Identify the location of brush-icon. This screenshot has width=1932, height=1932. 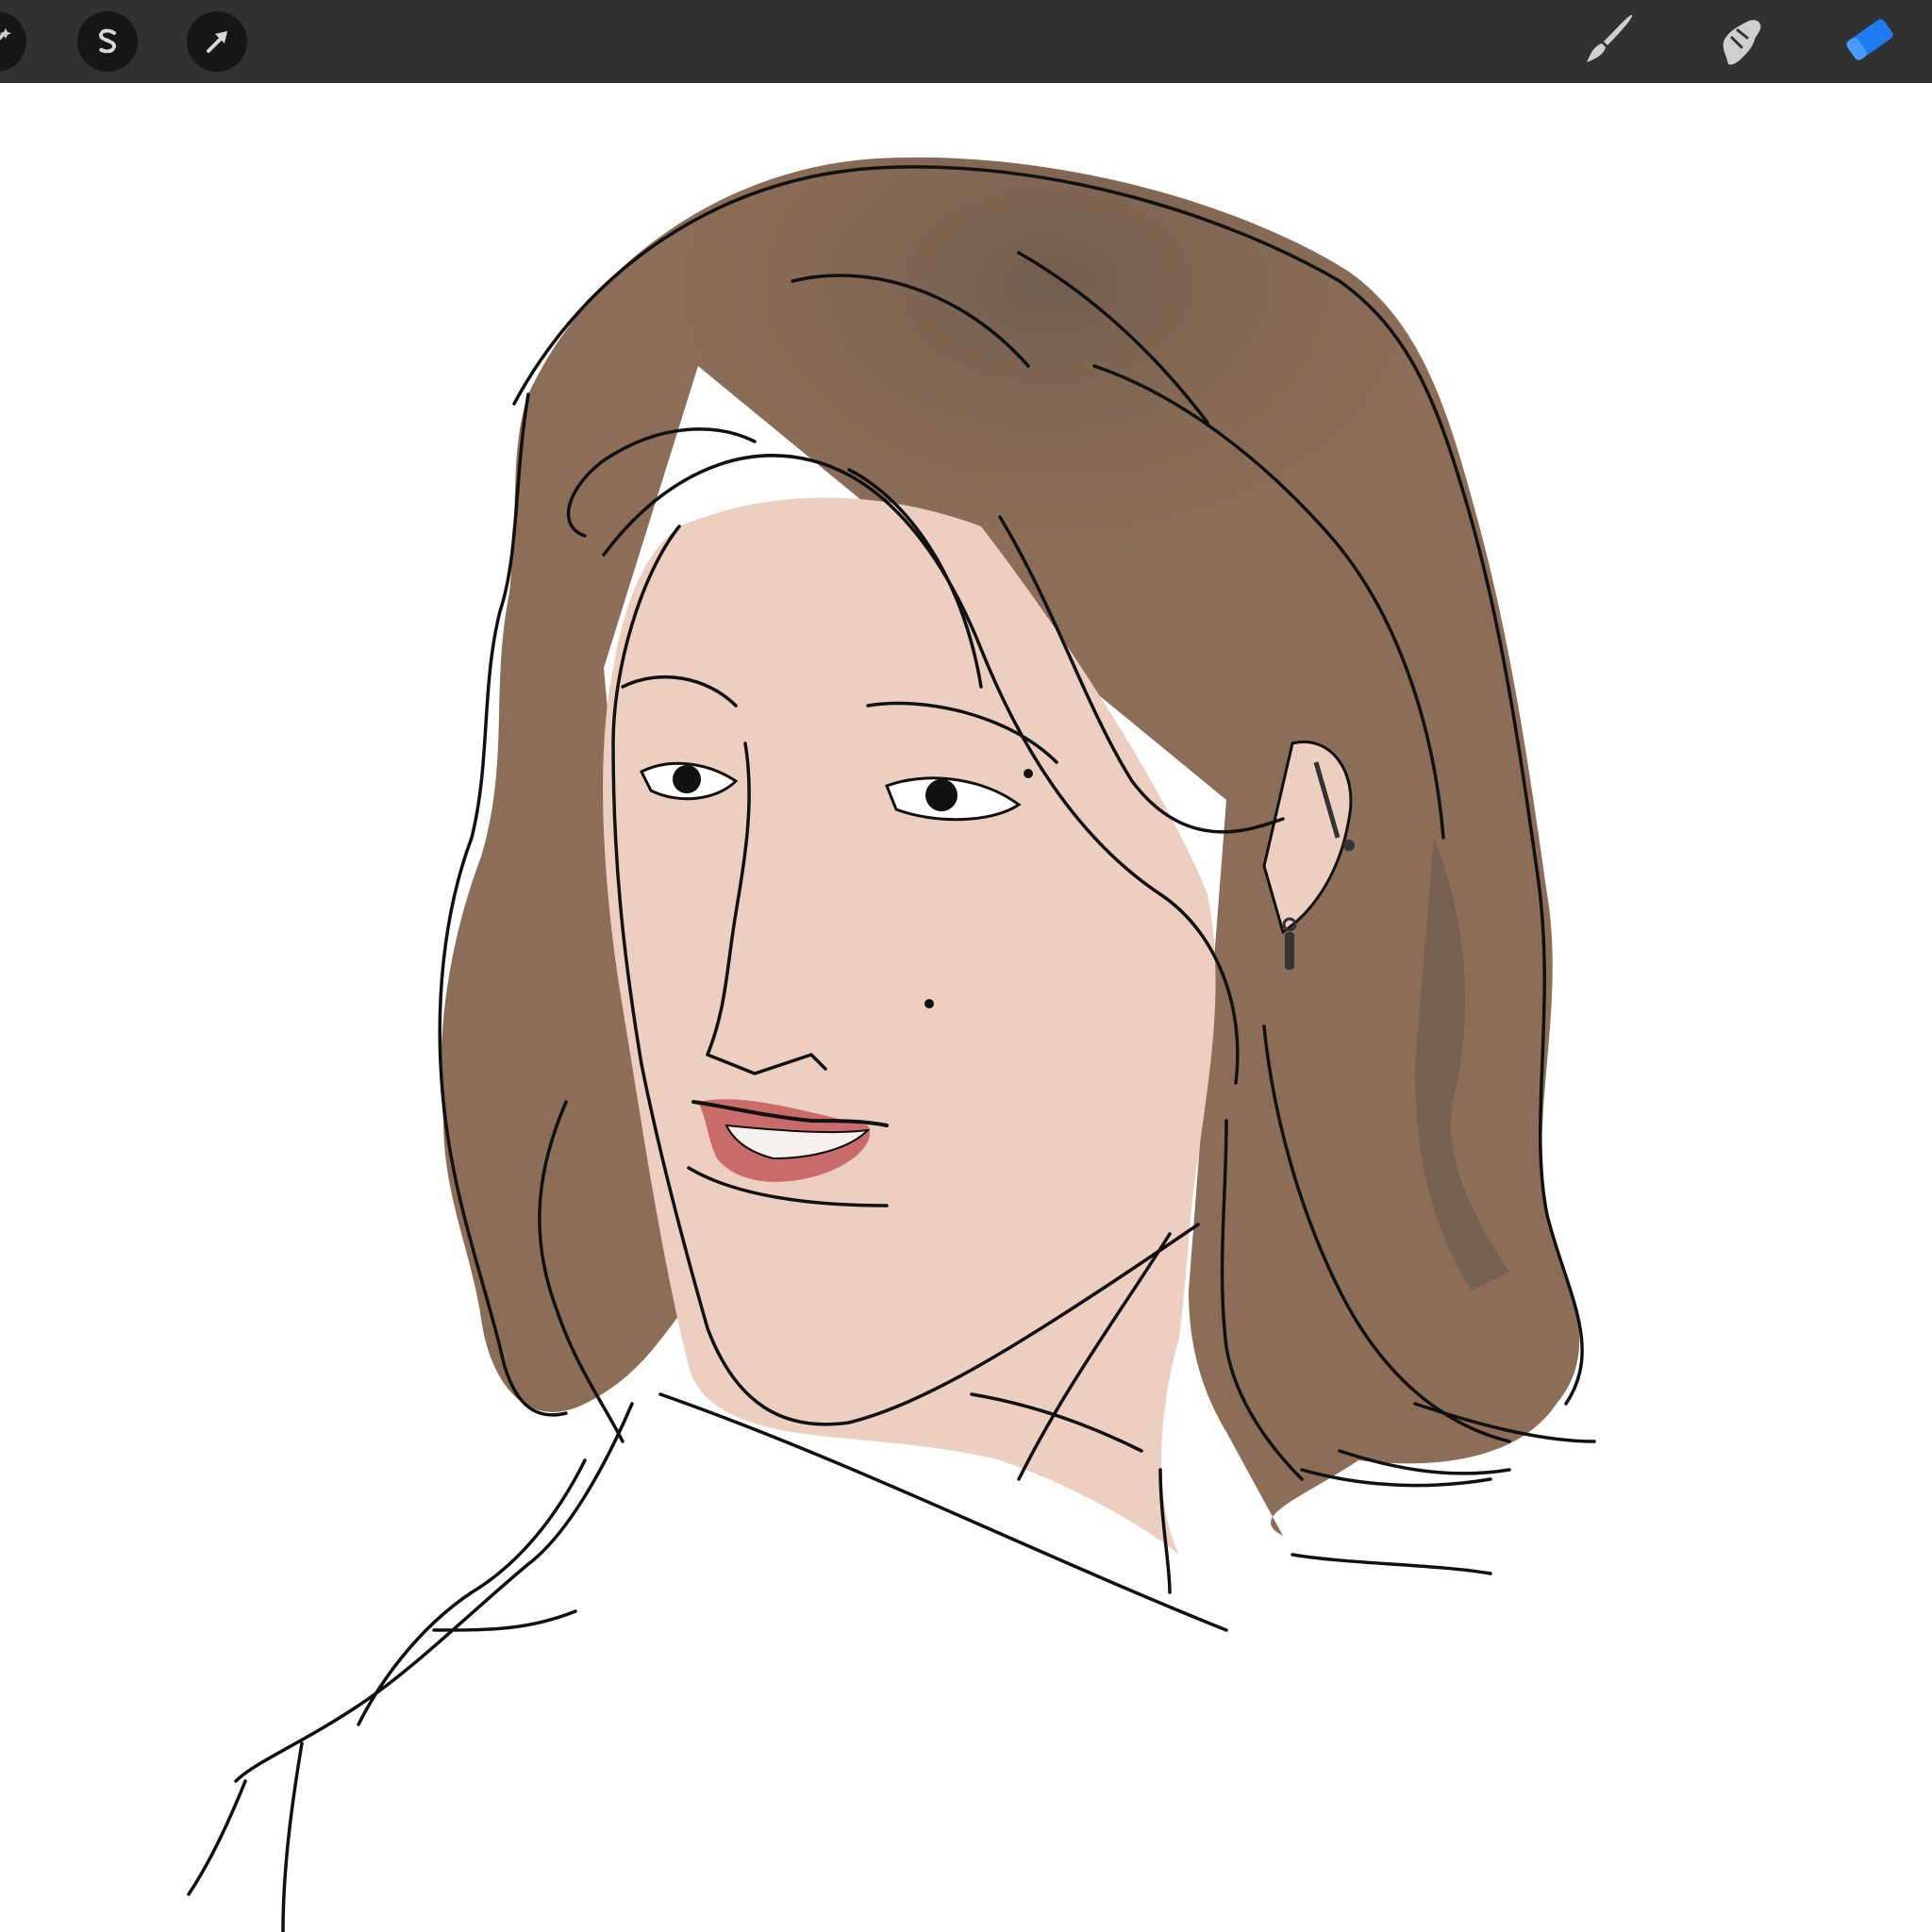
(1610, 41).